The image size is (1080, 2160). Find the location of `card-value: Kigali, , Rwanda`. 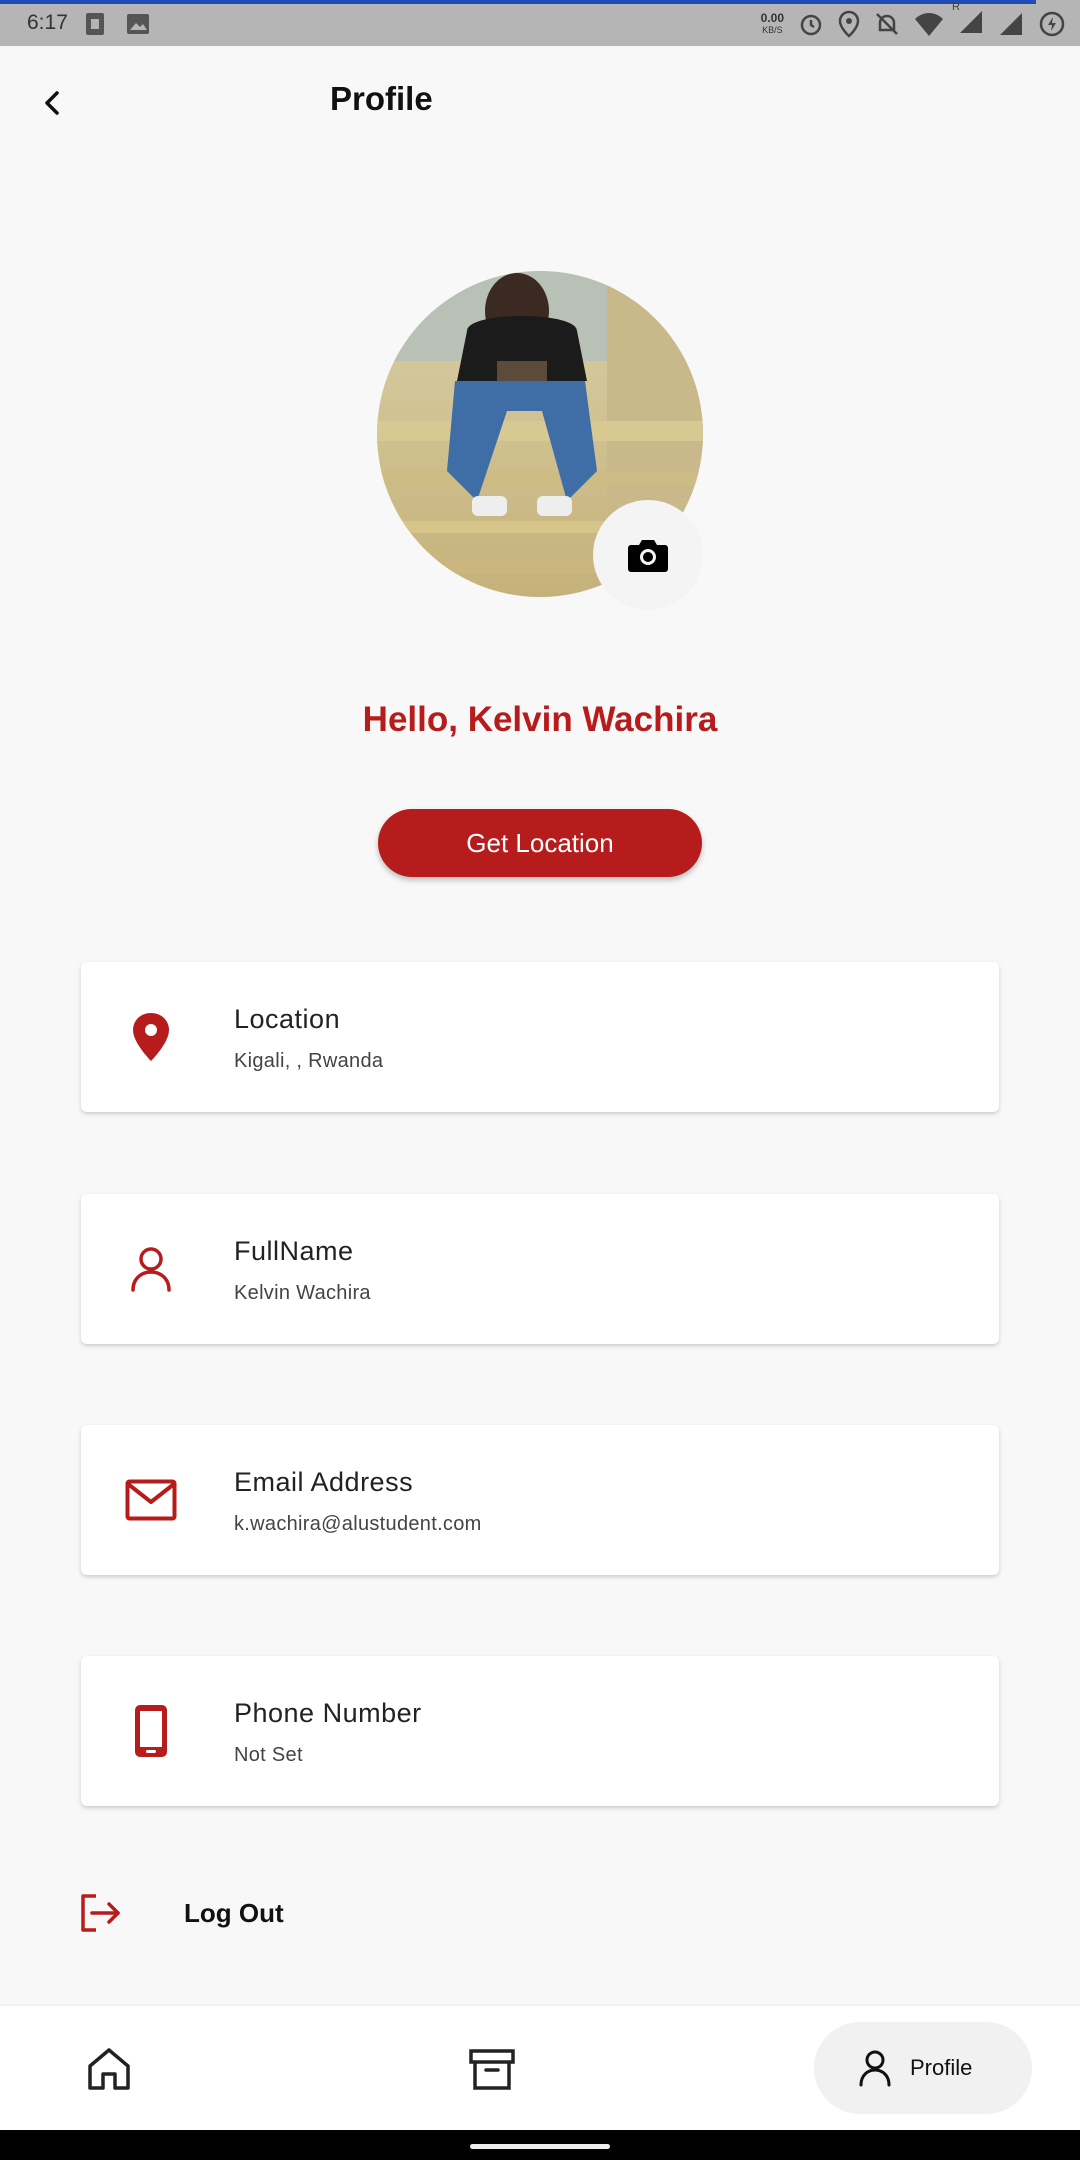

card-value: Kigali, , Rwanda is located at coordinates (309, 1061).